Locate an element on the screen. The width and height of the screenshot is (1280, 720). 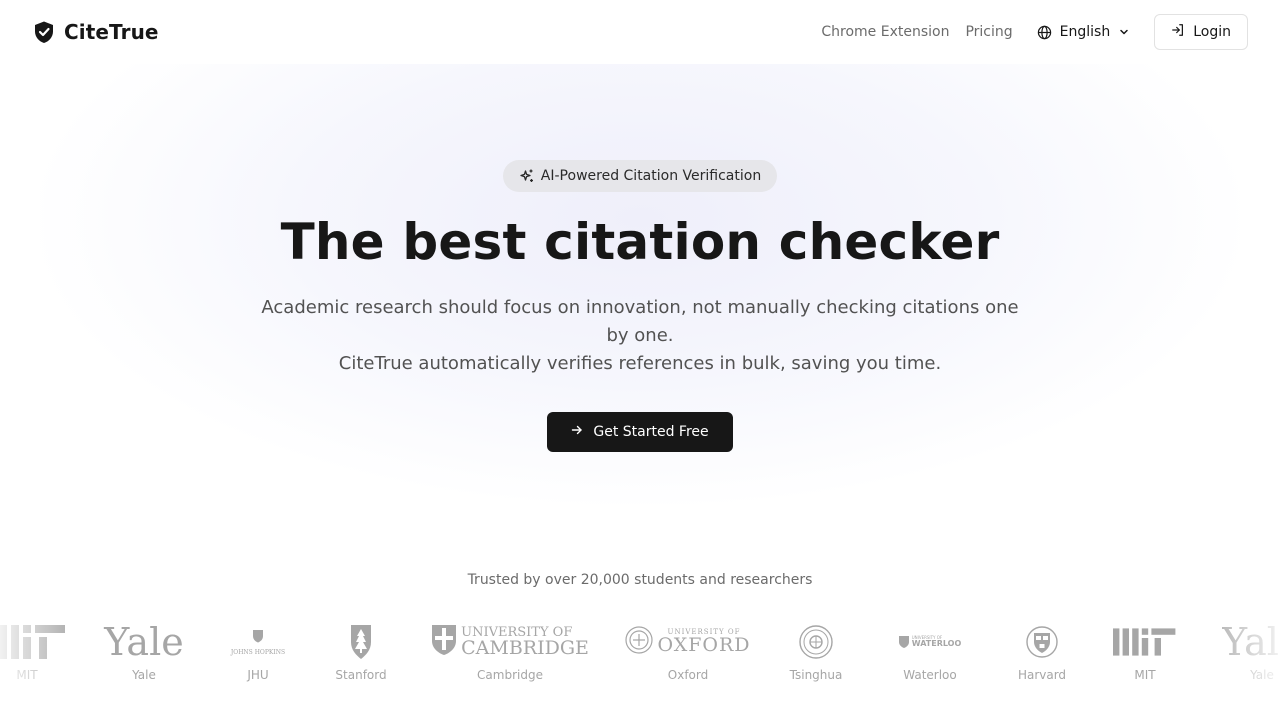
logo-harvard: Harvard is located at coordinates (1042, 655).